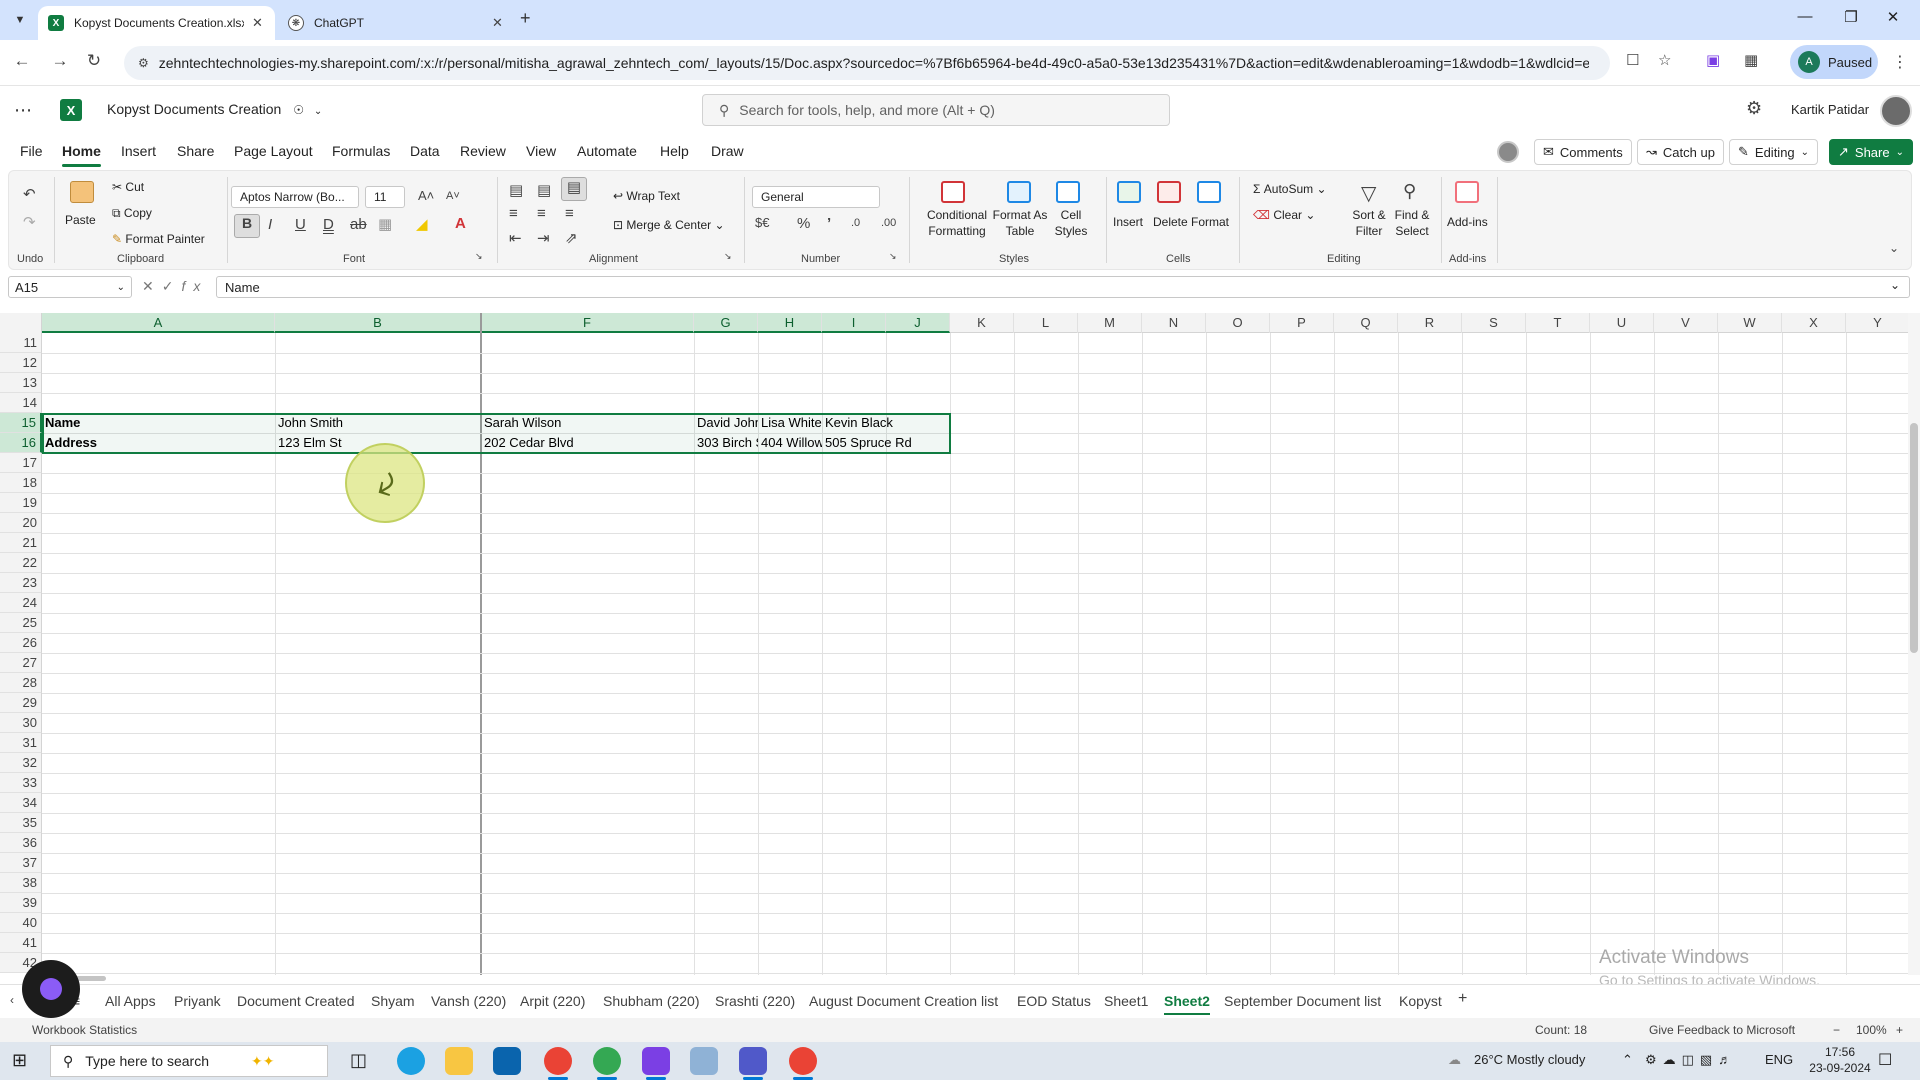 This screenshot has width=1920, height=1080. Describe the element at coordinates (328, 224) in the screenshot. I see `double-underline-icon: D` at that location.